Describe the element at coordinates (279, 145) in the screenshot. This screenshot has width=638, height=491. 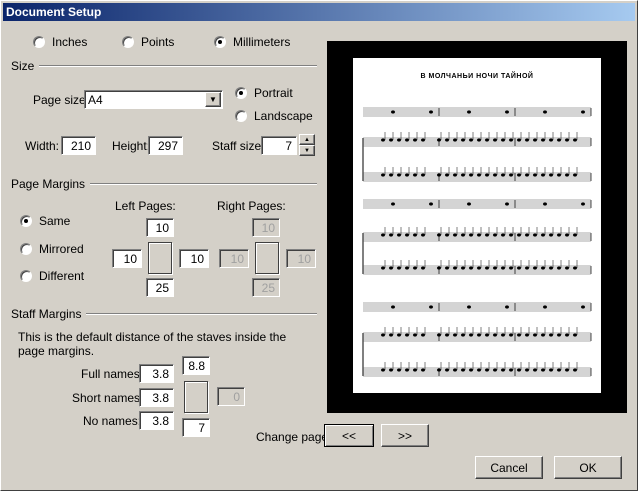
I see `staff-size-input: 7` at that location.